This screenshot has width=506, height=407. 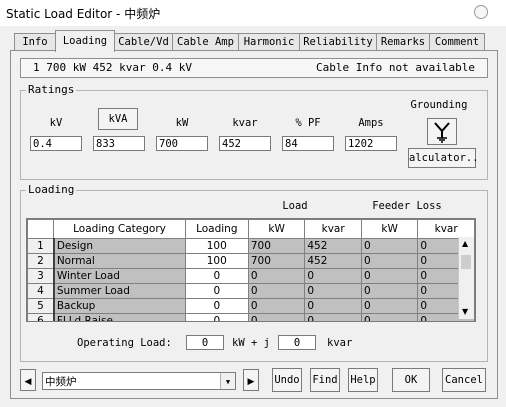 I want to click on kw-j-label: kW + j, so click(x=251, y=343).